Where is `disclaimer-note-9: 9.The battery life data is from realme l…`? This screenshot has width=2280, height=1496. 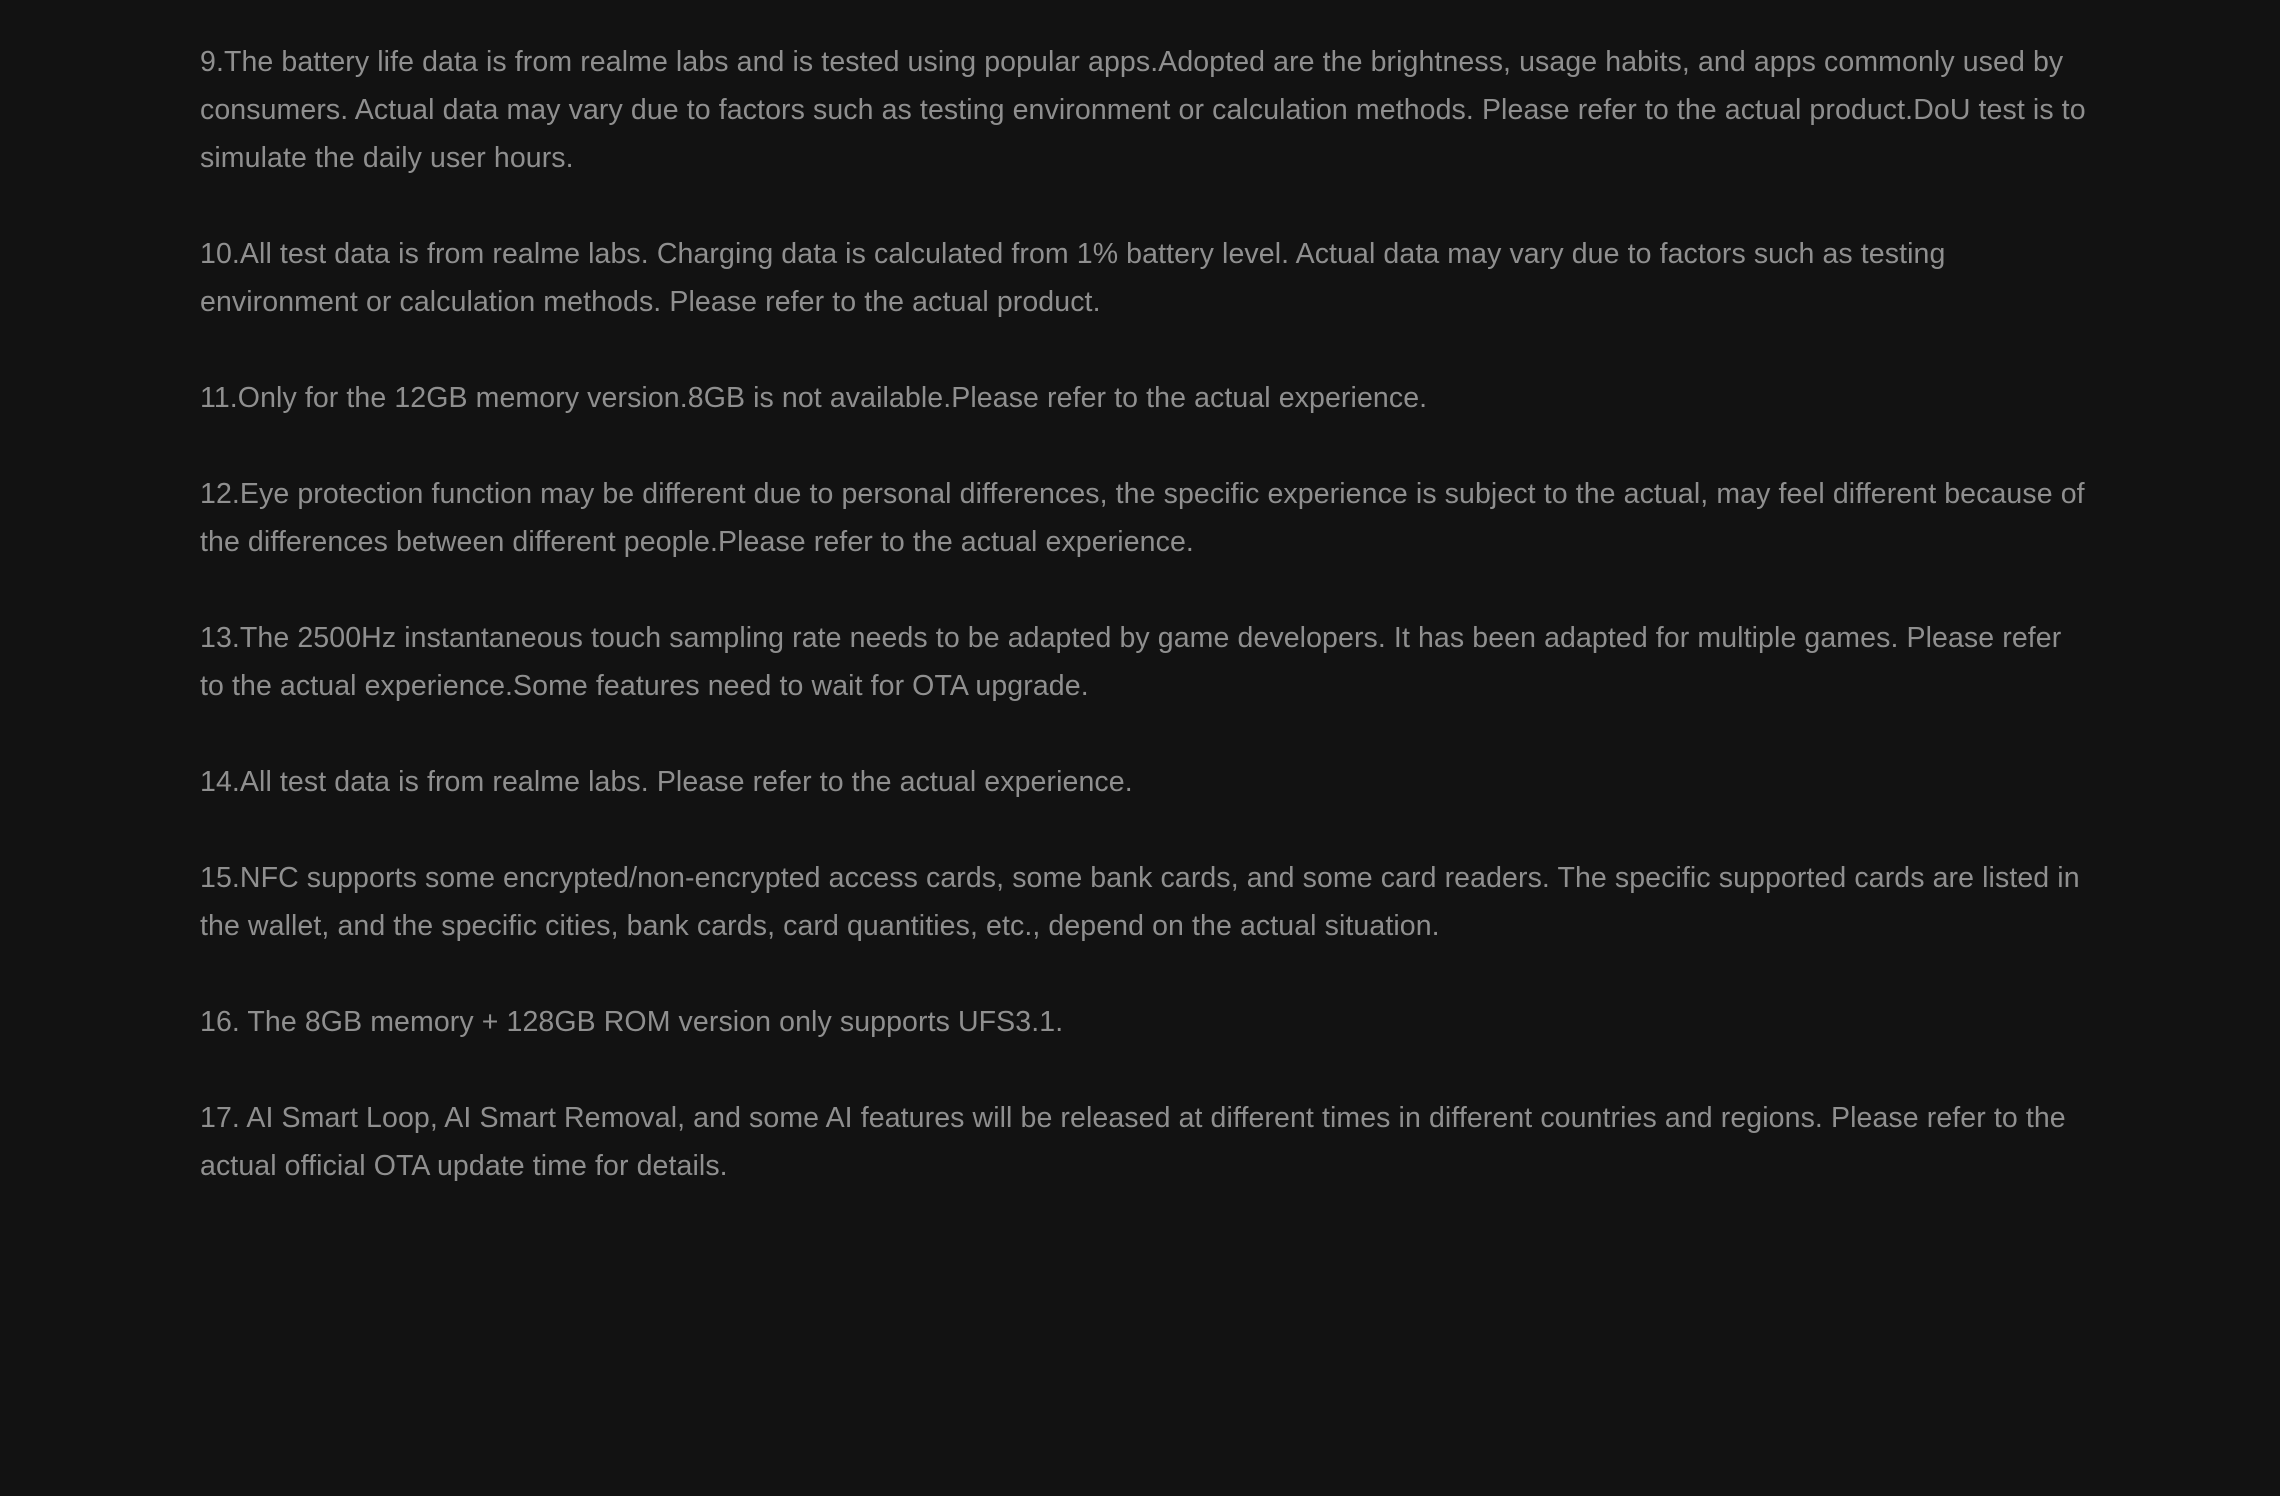 disclaimer-note-9: 9.The battery life data is from realme l… is located at coordinates (1143, 110).